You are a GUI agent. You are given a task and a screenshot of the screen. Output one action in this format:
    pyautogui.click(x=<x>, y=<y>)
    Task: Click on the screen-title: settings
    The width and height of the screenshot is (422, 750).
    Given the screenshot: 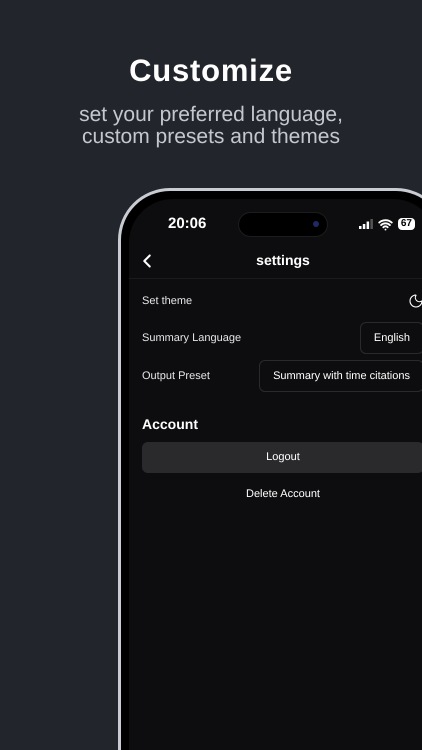 What is the action you would take?
    pyautogui.click(x=283, y=260)
    